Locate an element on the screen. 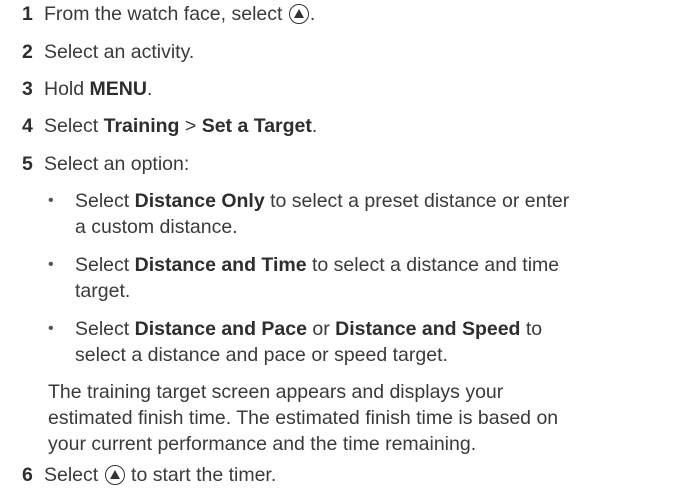  step-text: From the watch face, select is located at coordinates (163, 14).